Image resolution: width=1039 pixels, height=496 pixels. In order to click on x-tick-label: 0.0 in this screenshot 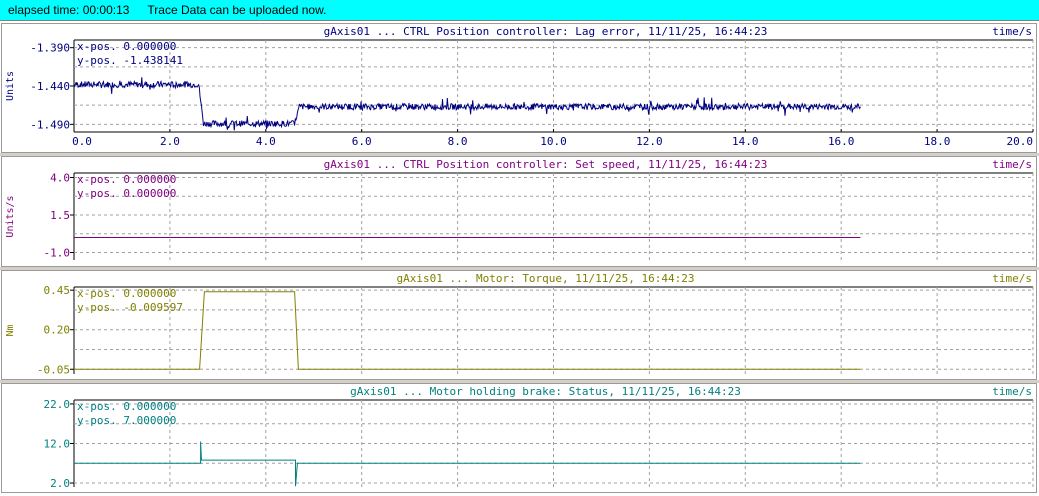, I will do `click(82, 141)`.